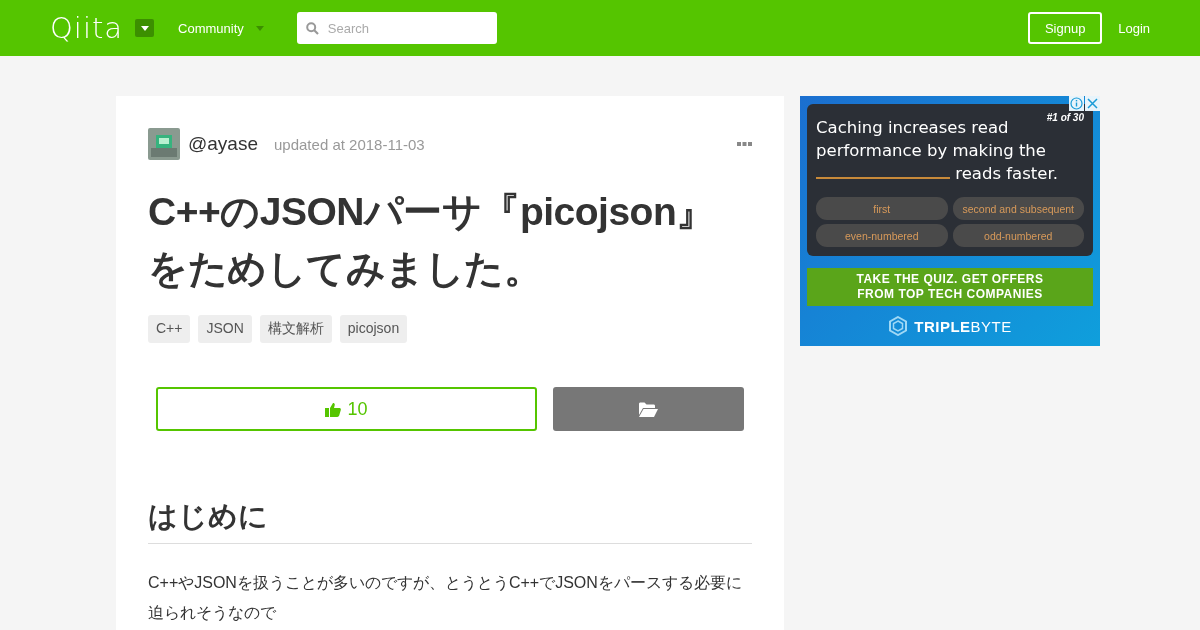  I want to click on folder-button, so click(648, 409).